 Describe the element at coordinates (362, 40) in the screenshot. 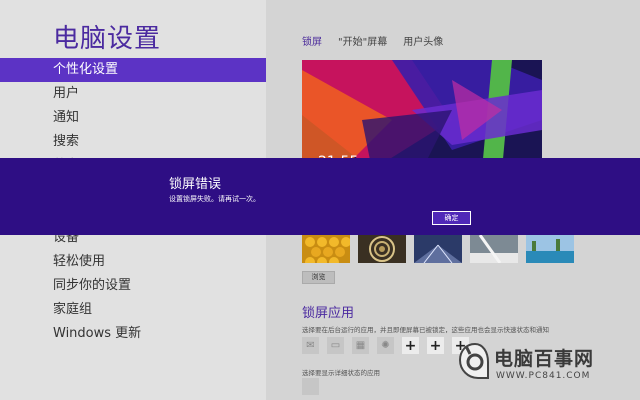

I see `tab-start-screen: "开始"屏幕` at that location.